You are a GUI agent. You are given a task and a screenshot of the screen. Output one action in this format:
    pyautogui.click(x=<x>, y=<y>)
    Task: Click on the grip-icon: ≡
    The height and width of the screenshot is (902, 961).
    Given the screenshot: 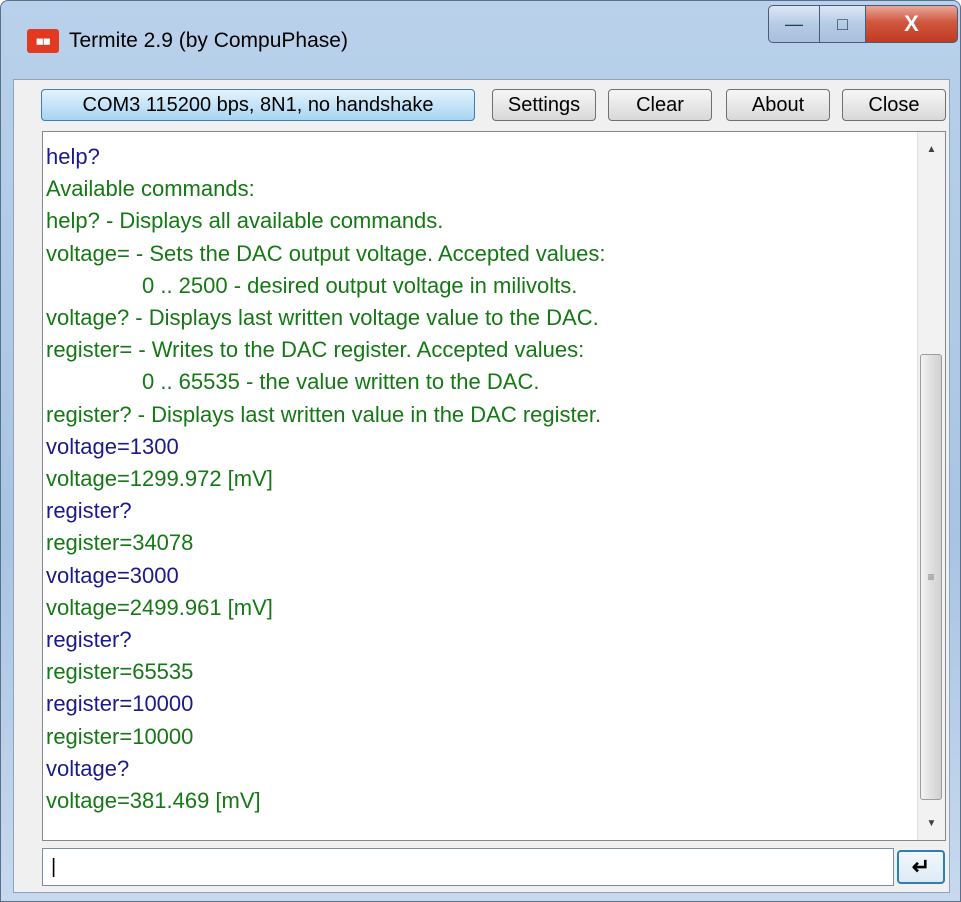 What is the action you would take?
    pyautogui.click(x=931, y=577)
    